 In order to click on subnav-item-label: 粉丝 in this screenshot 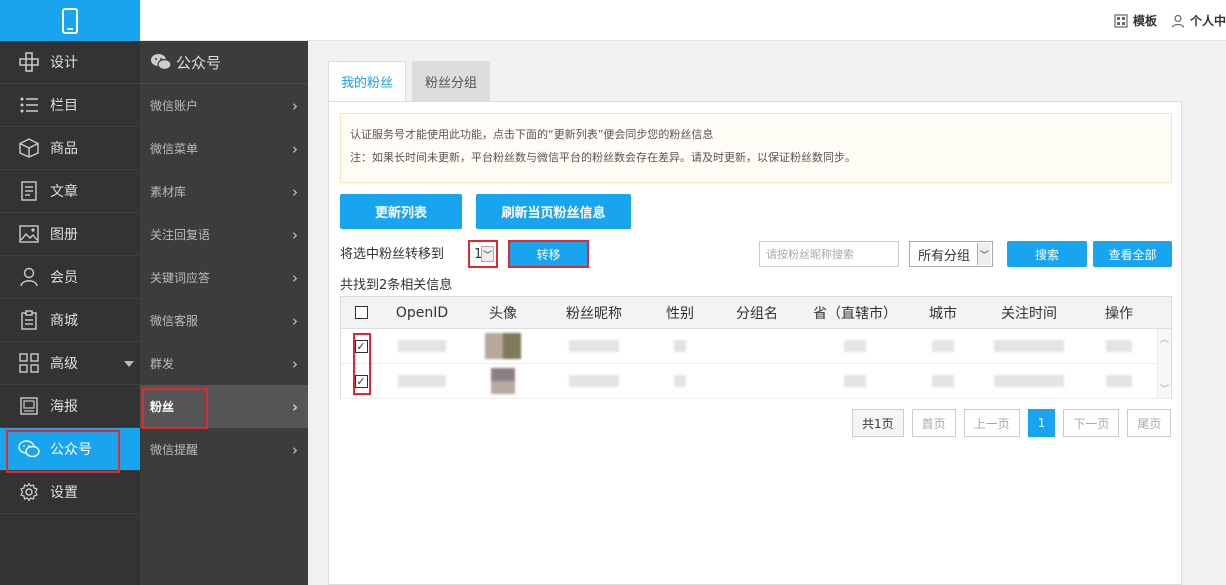, I will do `click(162, 407)`.